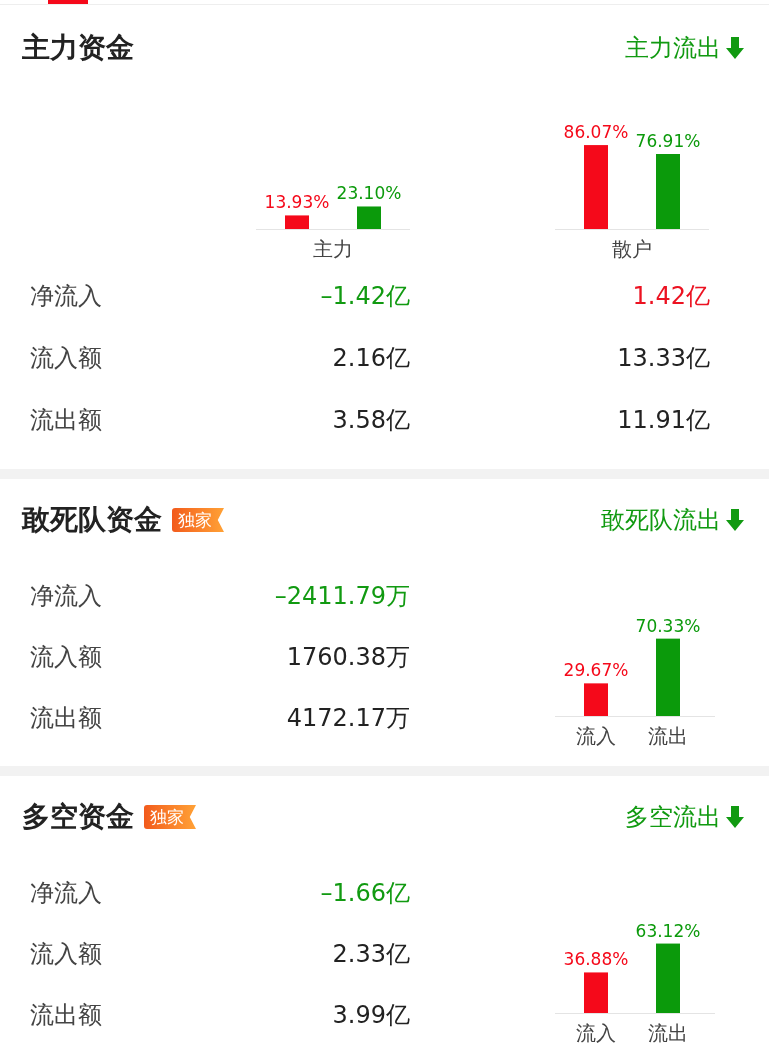 Image resolution: width=769 pixels, height=1054 pixels. What do you see at coordinates (78, 48) in the screenshot?
I see `section-title: 主力资金` at bounding box center [78, 48].